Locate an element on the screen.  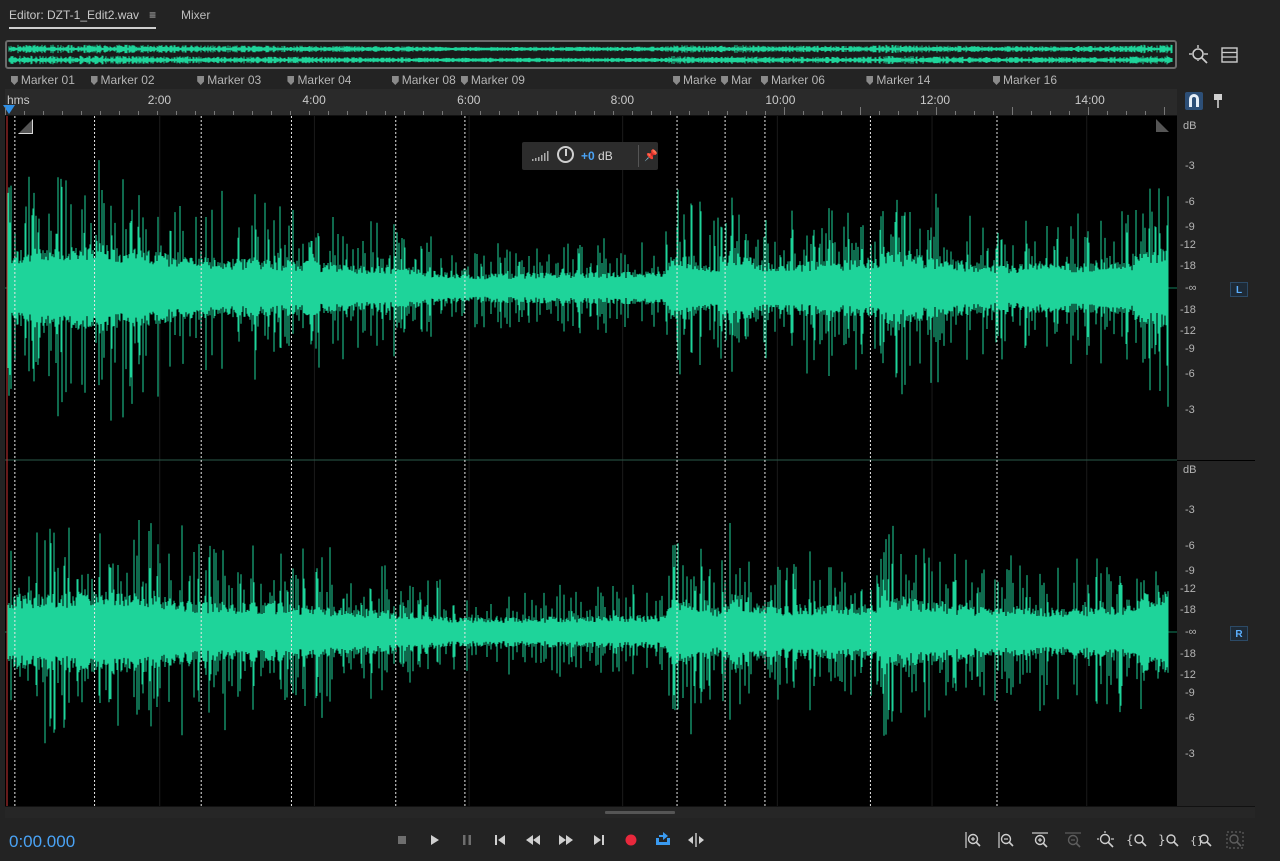
marker-label: Marker 03 is located at coordinates (234, 80).